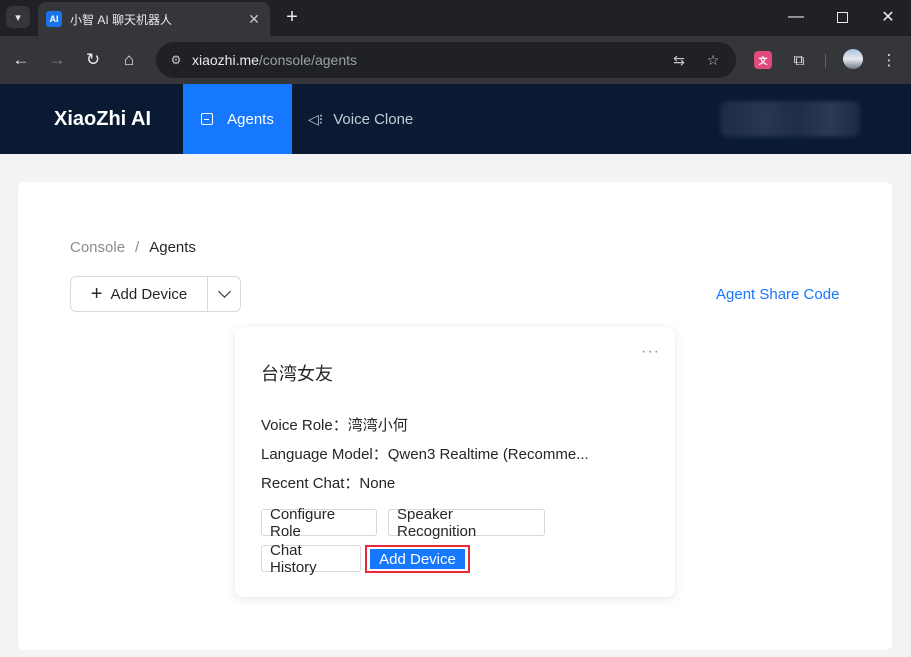 The width and height of the screenshot is (911, 657). What do you see at coordinates (311, 559) in the screenshot?
I see `chat-history-button: Chat History` at bounding box center [311, 559].